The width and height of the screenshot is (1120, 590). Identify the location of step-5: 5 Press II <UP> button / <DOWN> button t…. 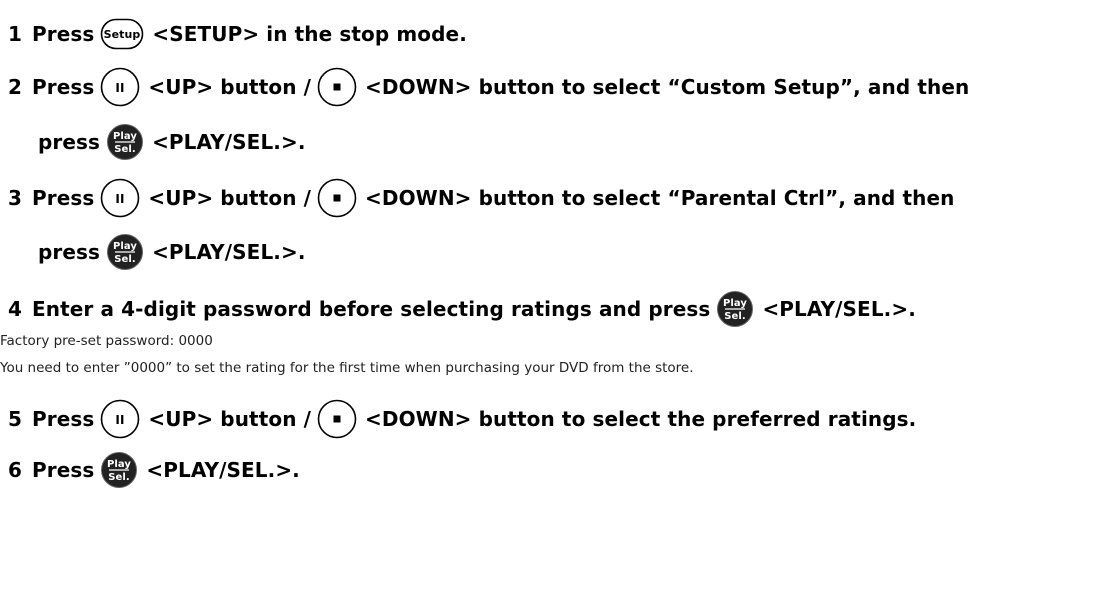
(462, 419).